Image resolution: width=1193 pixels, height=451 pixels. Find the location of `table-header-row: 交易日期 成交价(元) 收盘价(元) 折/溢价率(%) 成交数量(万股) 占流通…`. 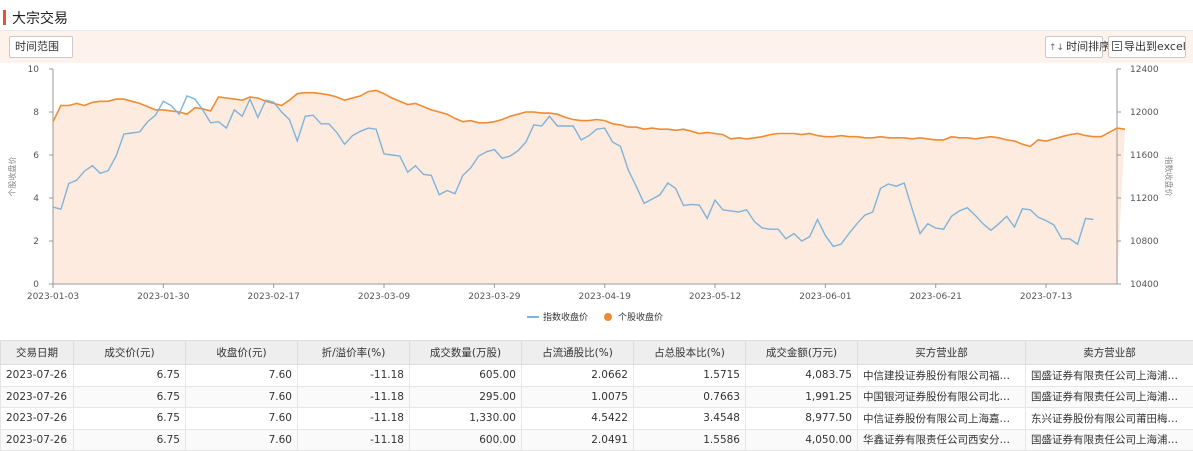

table-header-row: 交易日期 成交价(元) 收盘价(元) 折/溢价率(%) 成交数量(万股) 占流通… is located at coordinates (596, 352).